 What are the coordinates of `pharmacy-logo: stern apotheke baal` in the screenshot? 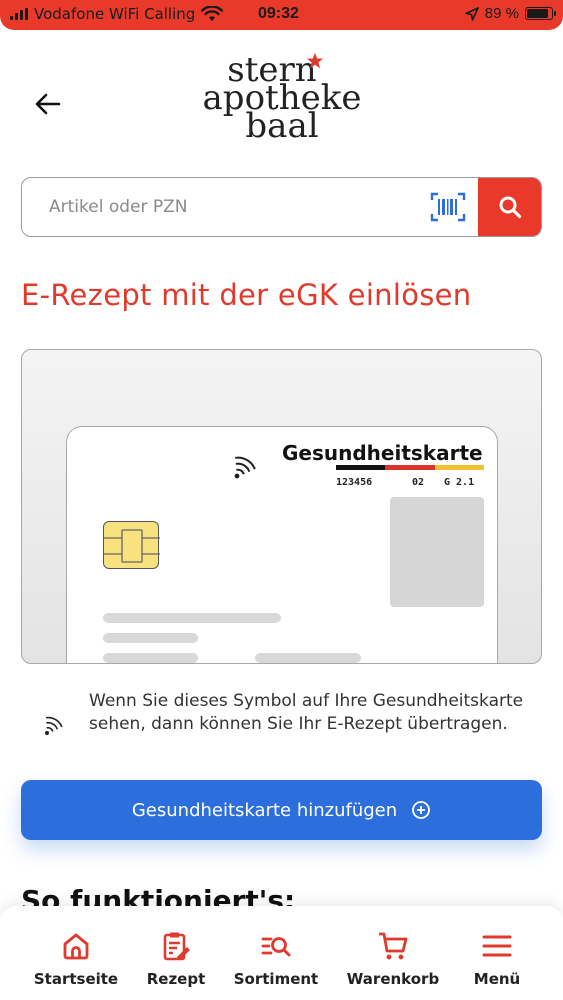 It's located at (282, 100).